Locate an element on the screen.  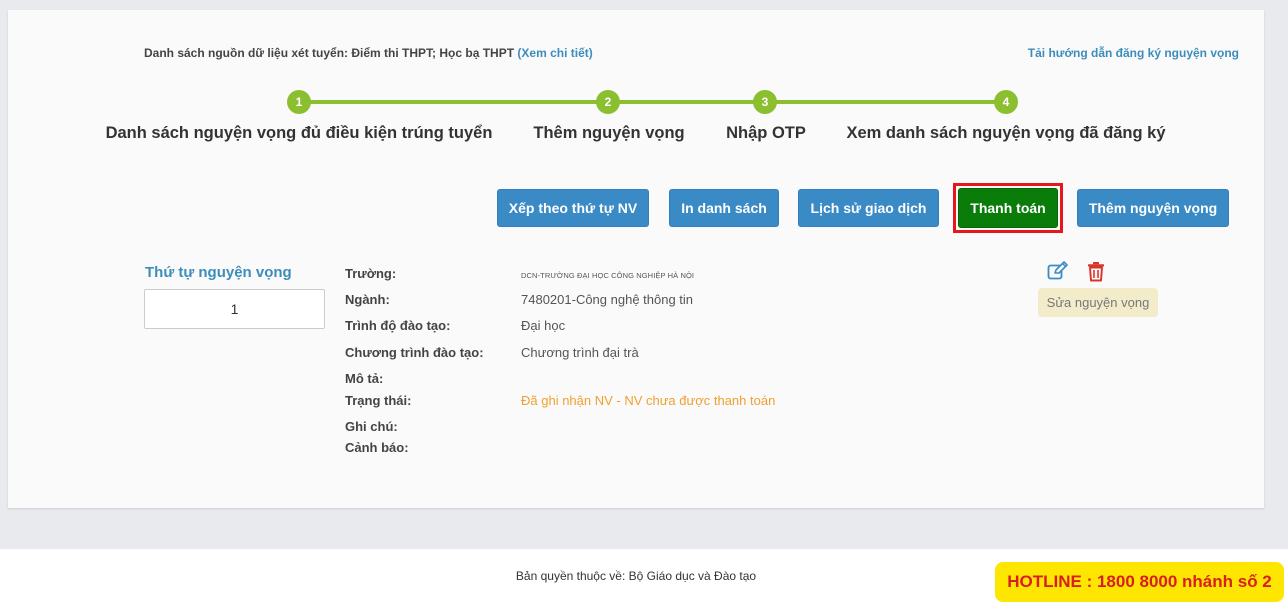
hotline-banner: HOTLINE : 1800 8000 nhánh số 2 is located at coordinates (1139, 582).